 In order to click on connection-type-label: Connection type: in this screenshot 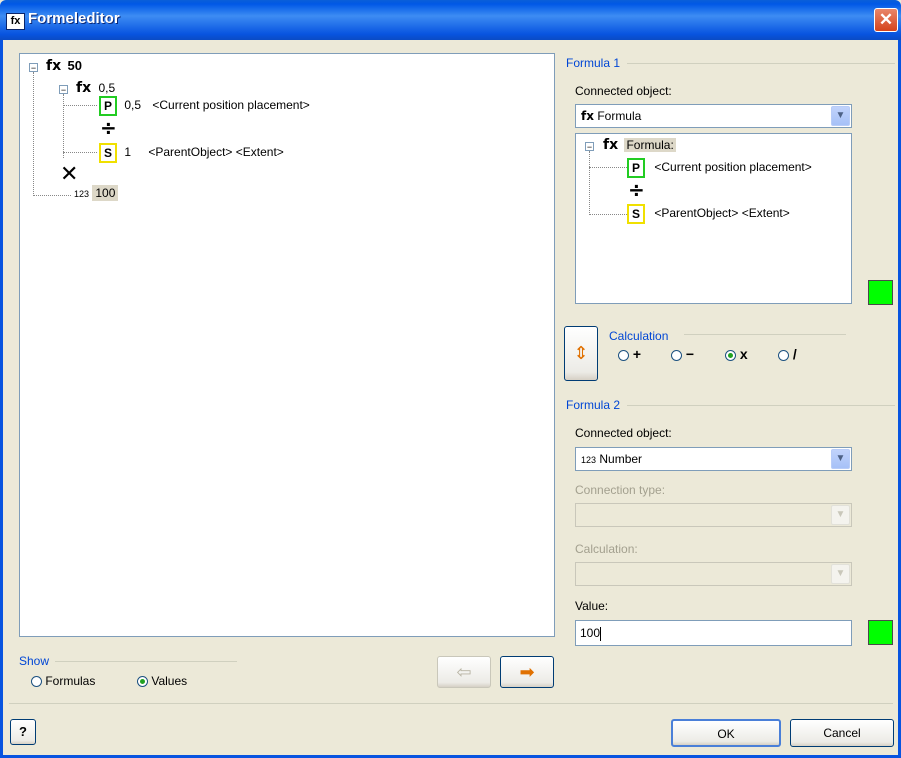, I will do `click(620, 490)`.